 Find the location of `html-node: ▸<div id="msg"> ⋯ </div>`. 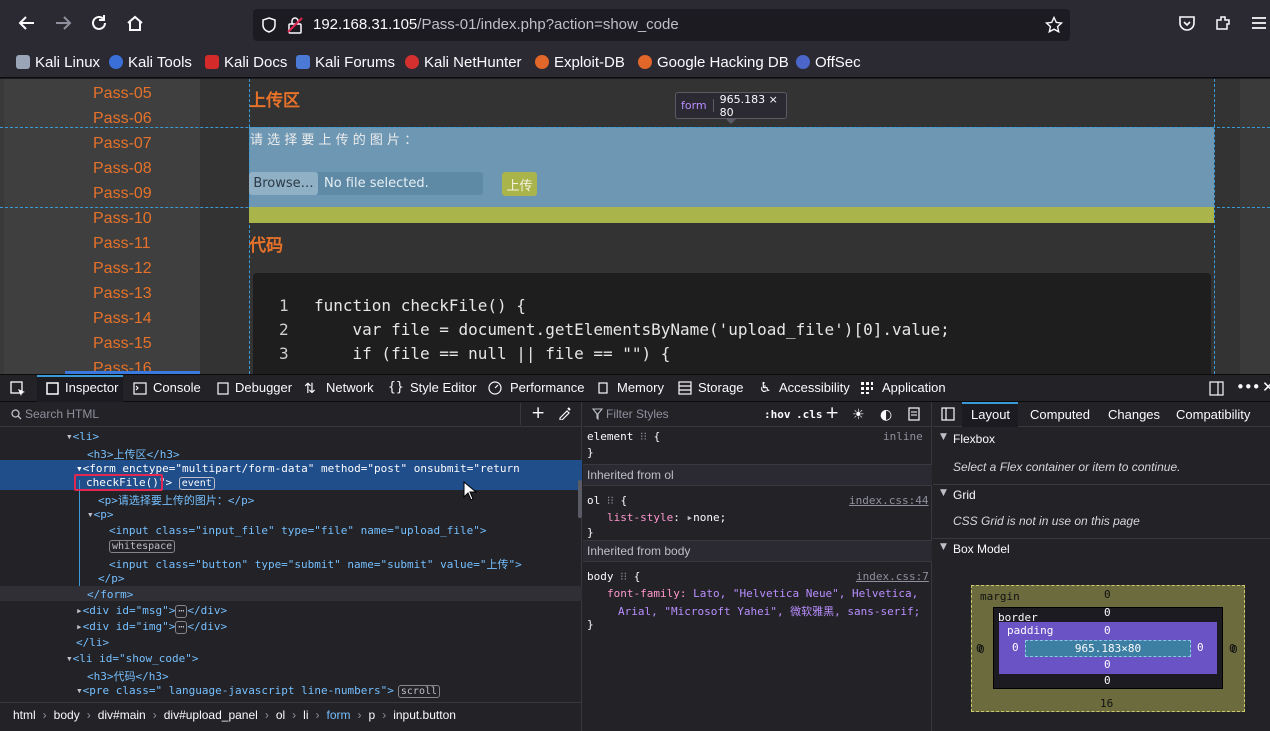

html-node: ▸<div id="msg"> ⋯ </div> is located at coordinates (151, 611).